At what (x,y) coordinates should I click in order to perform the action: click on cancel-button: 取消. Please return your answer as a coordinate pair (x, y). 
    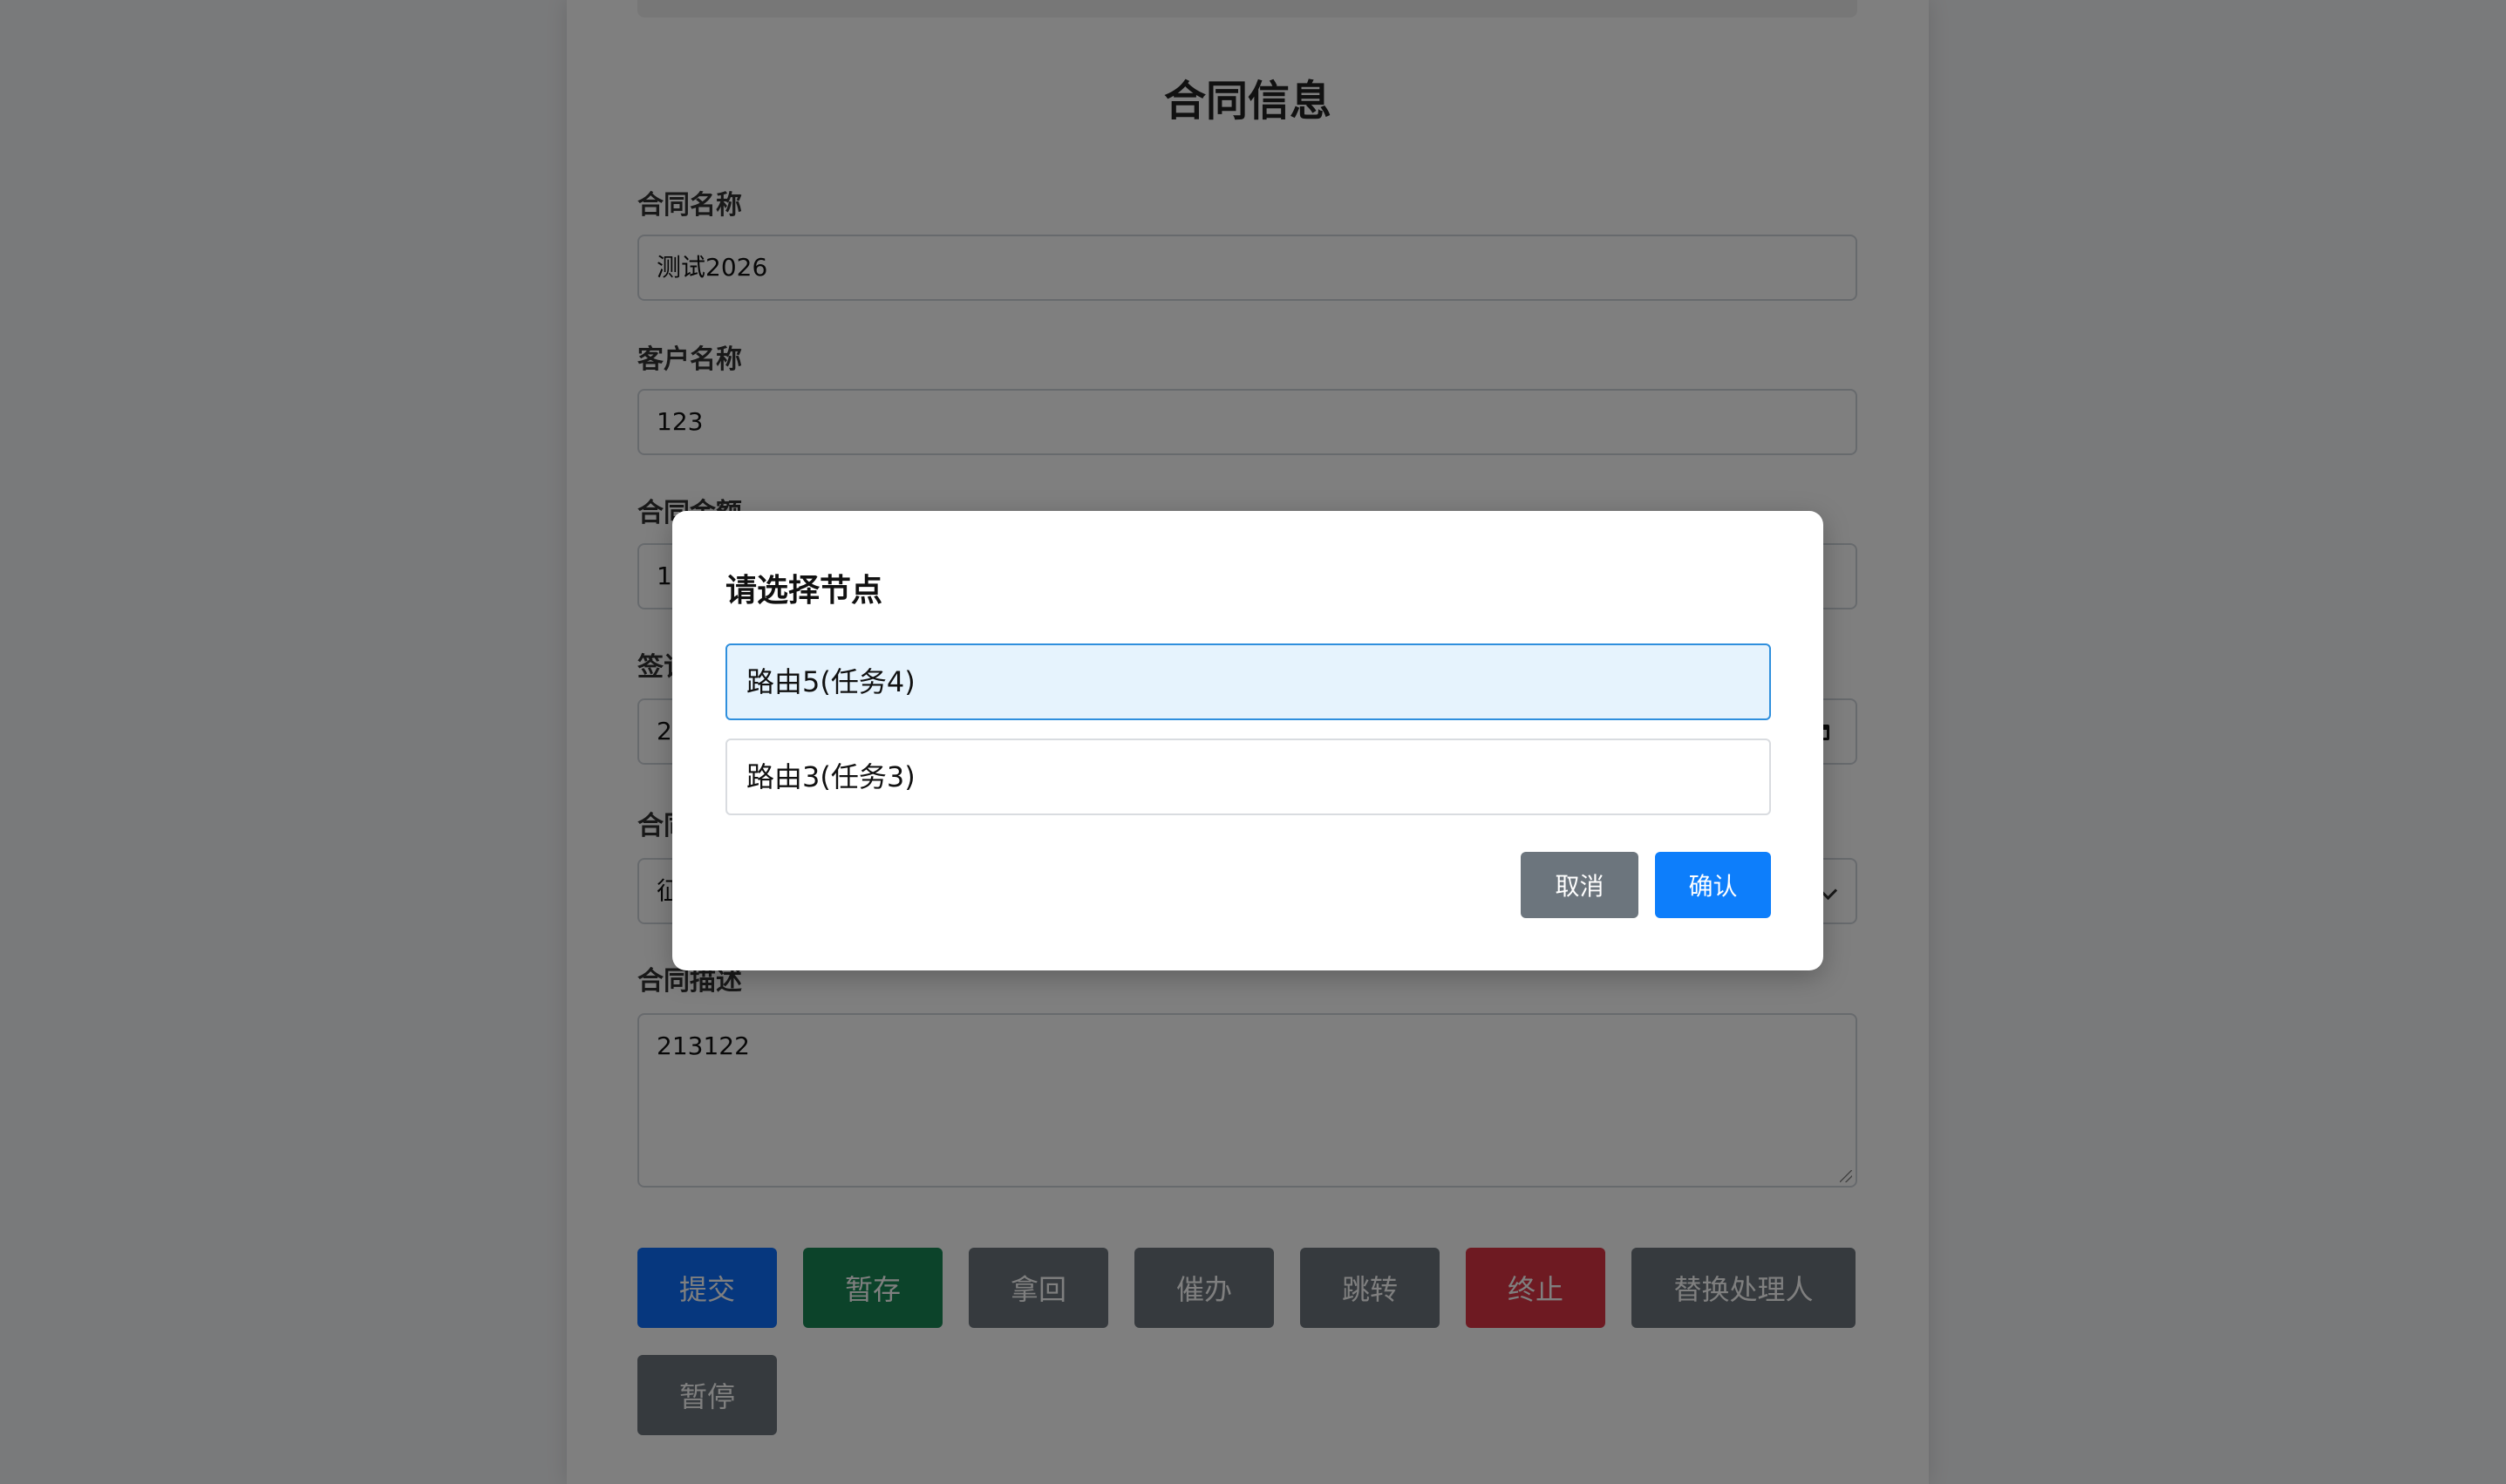
    Looking at the image, I should click on (1579, 885).